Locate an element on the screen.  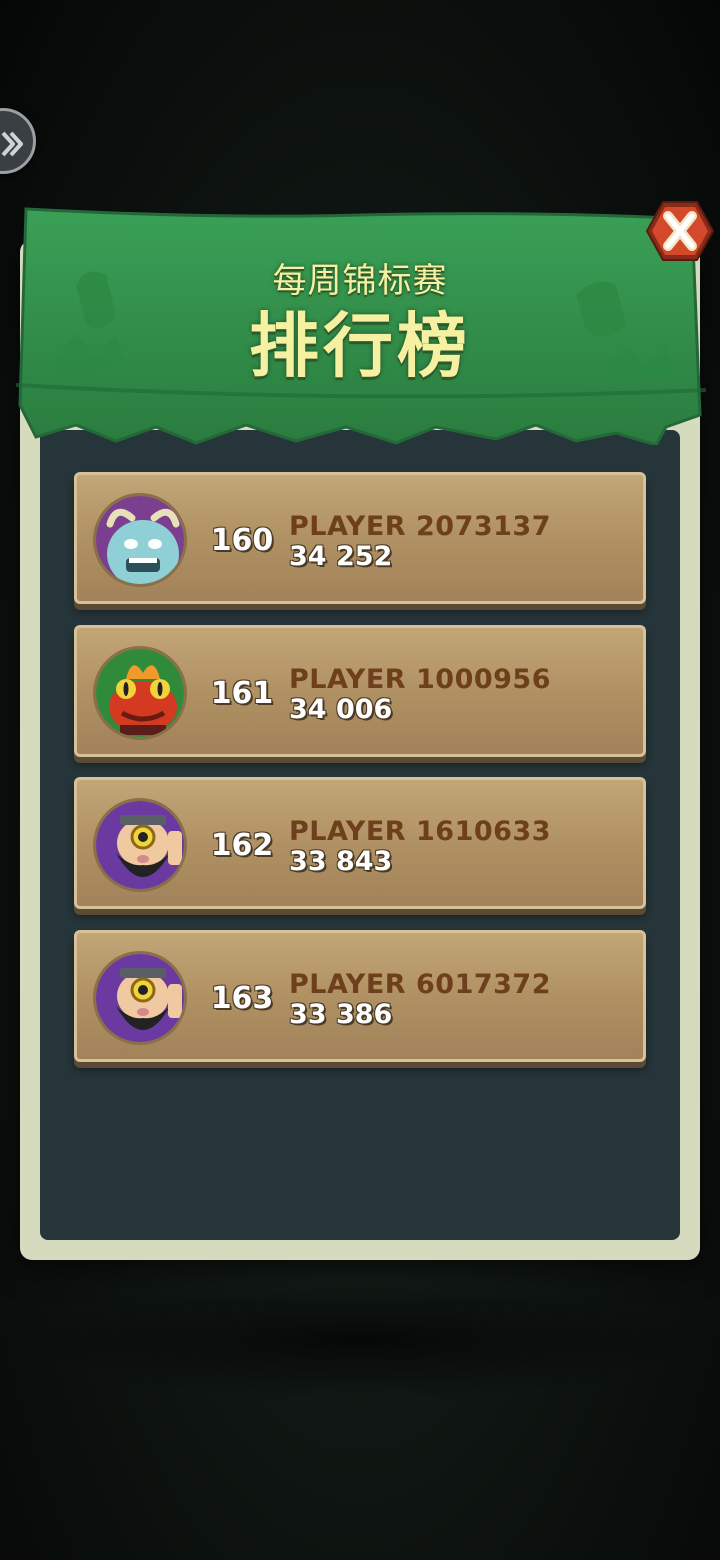
leaderboard-row: 162 PLAYER 1610633 33 843 is located at coordinates (360, 843).